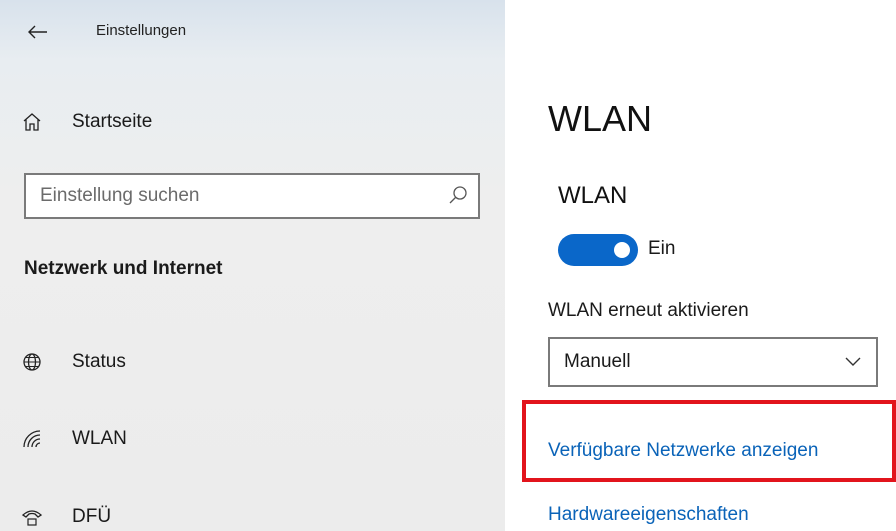  What do you see at coordinates (683, 451) in the screenshot?
I see `show-networks-link: Verfügbare Netzwerke anzeigen` at bounding box center [683, 451].